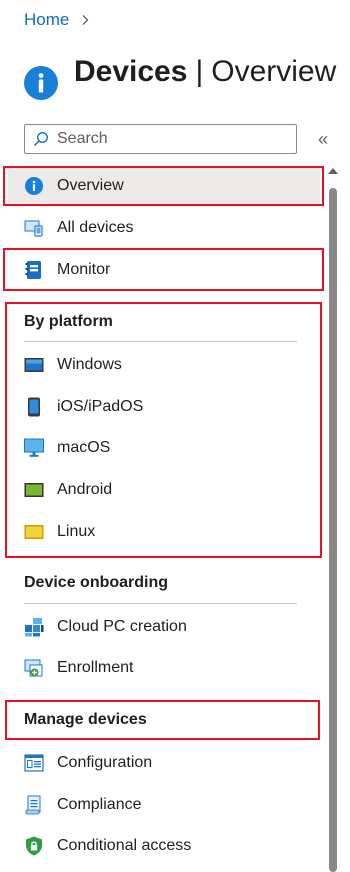 Image resolution: width=350 pixels, height=872 pixels. I want to click on scrollbar-thumb, so click(333, 530).